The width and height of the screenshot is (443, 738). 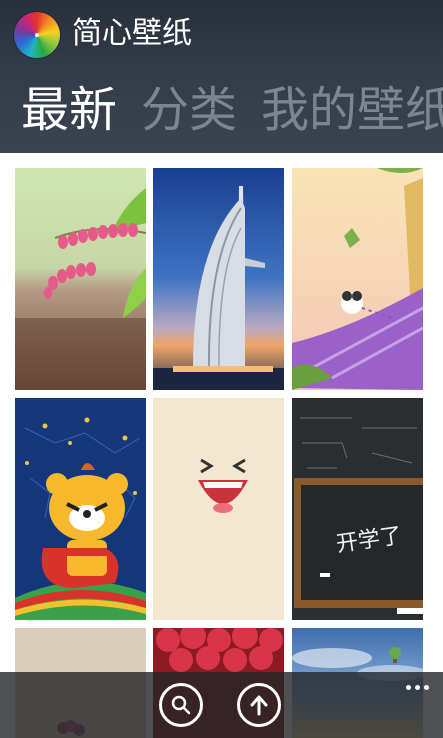 I want to click on wallpaper-tile-flowers, so click(x=80, y=279).